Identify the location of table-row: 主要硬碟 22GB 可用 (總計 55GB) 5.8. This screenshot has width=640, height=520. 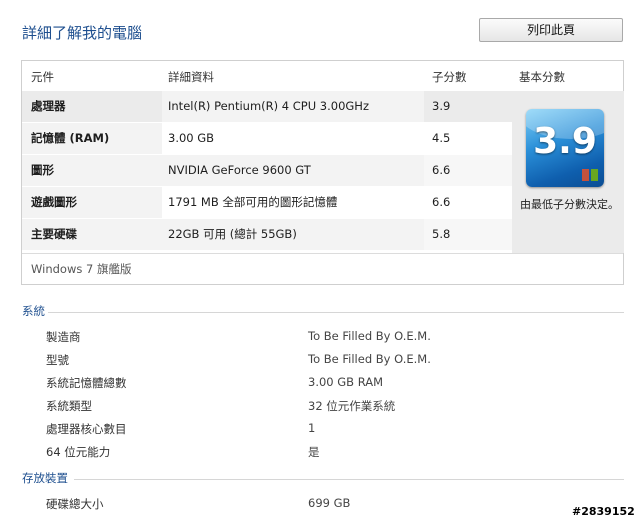
(267, 234).